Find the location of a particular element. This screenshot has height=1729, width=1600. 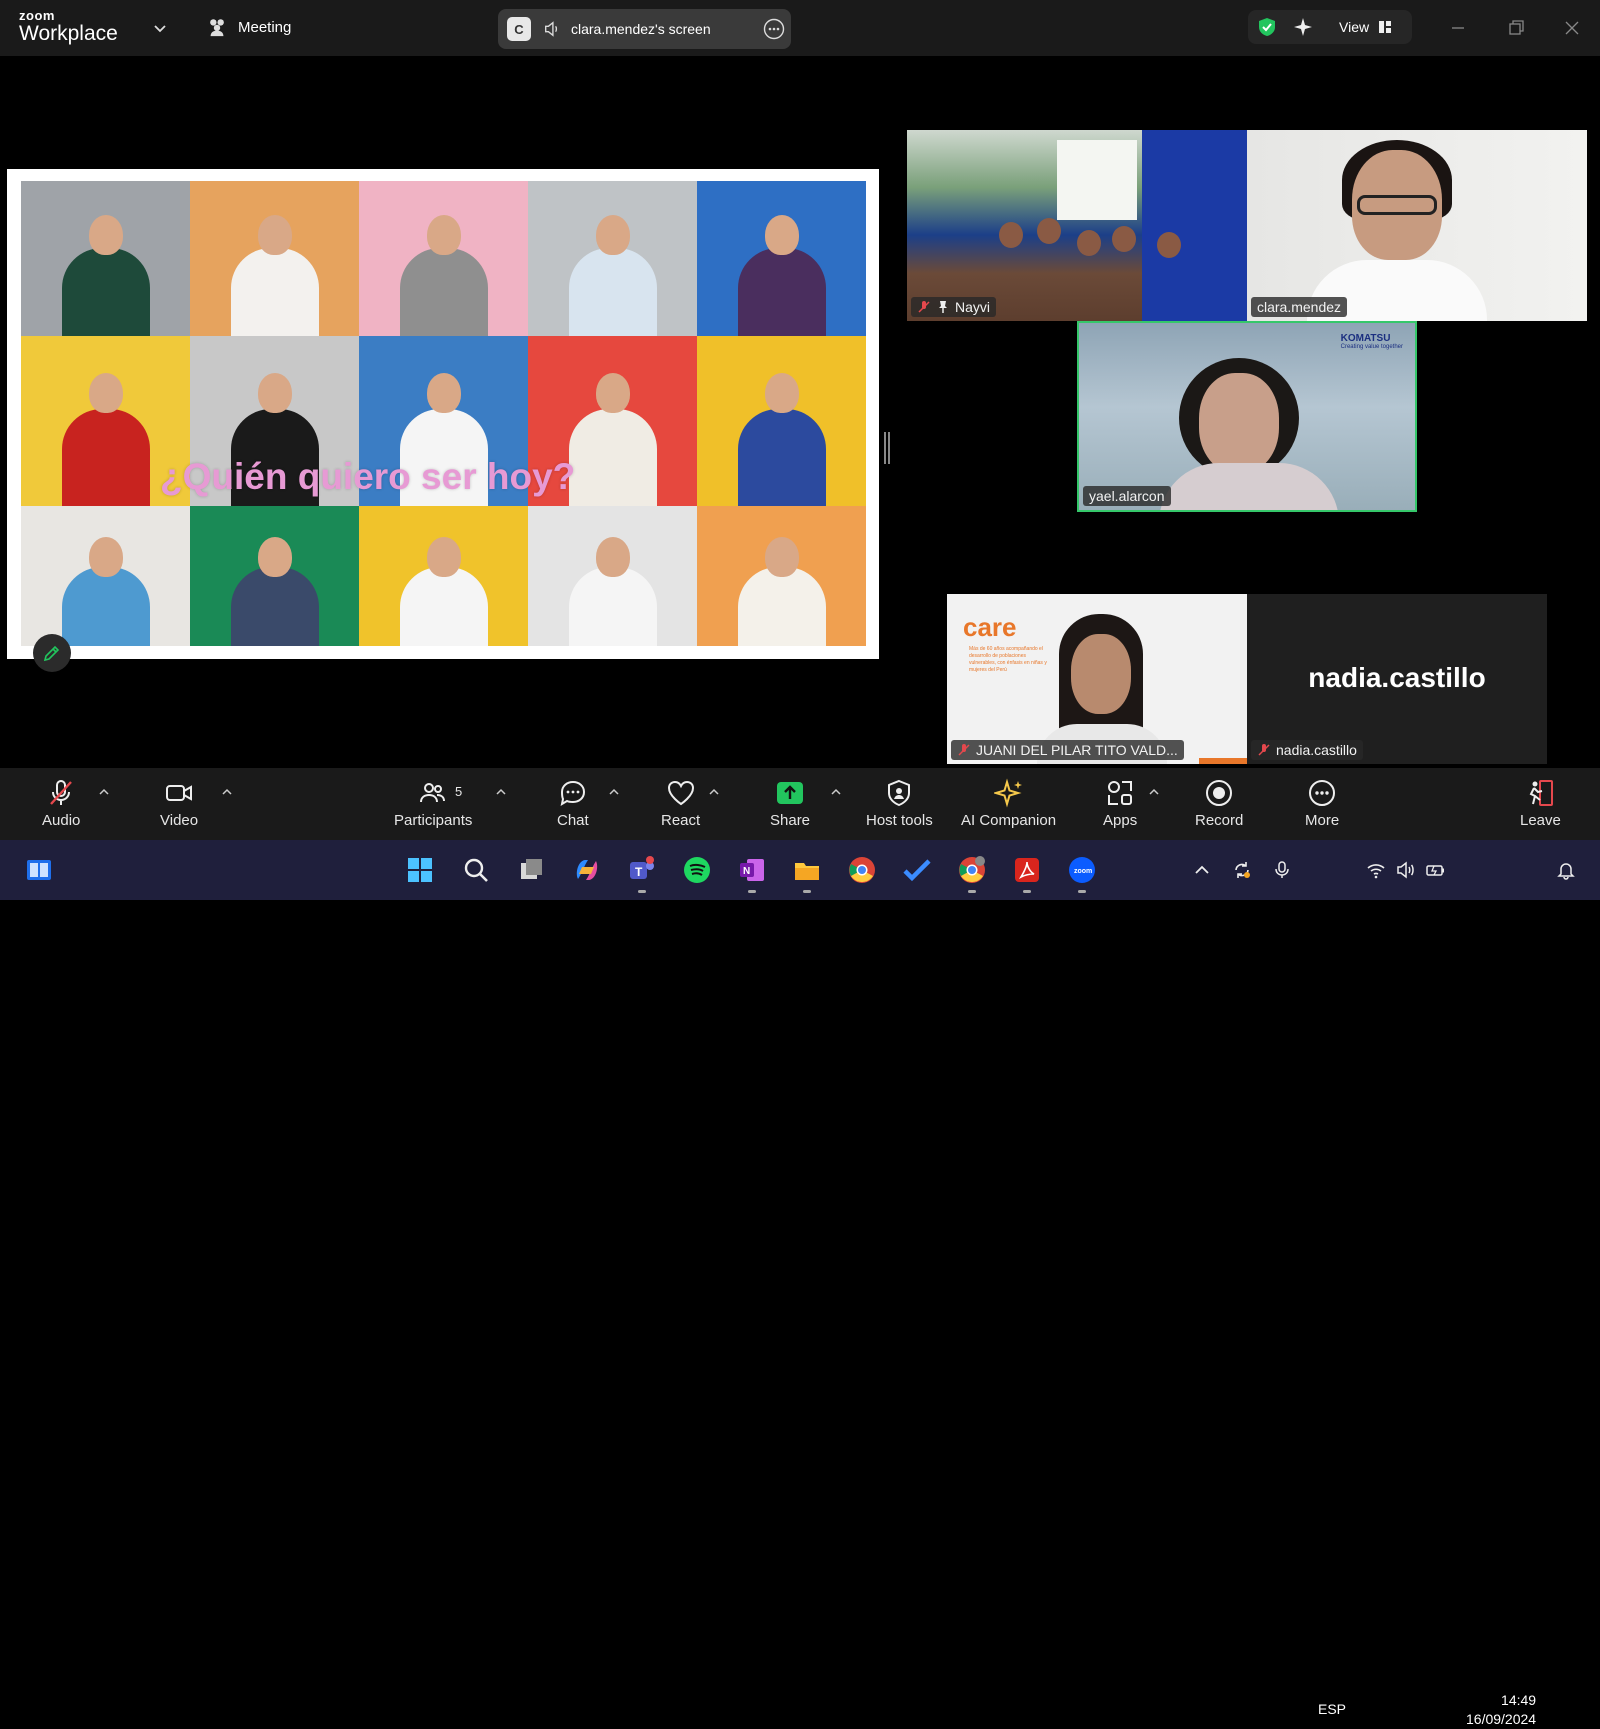

share-screen-icon is located at coordinates (790, 793).